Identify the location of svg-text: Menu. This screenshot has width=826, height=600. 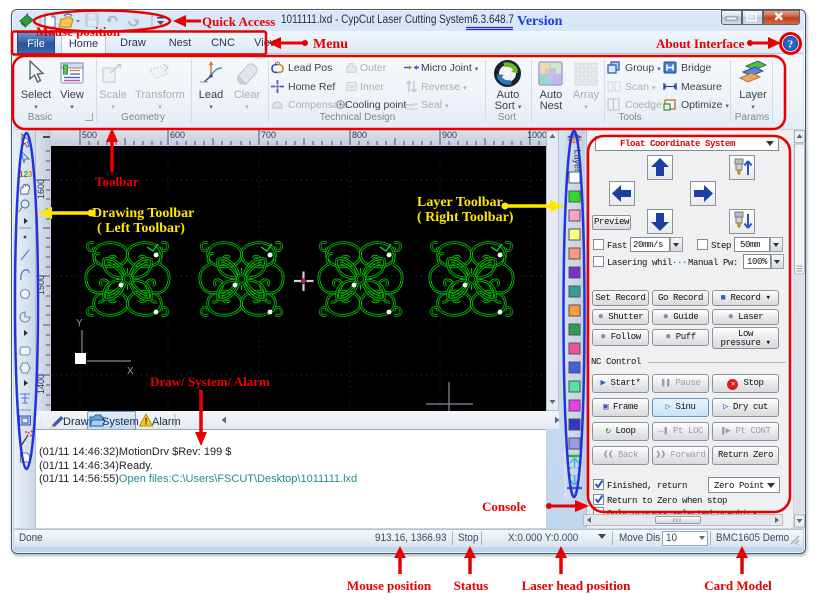
(330, 44).